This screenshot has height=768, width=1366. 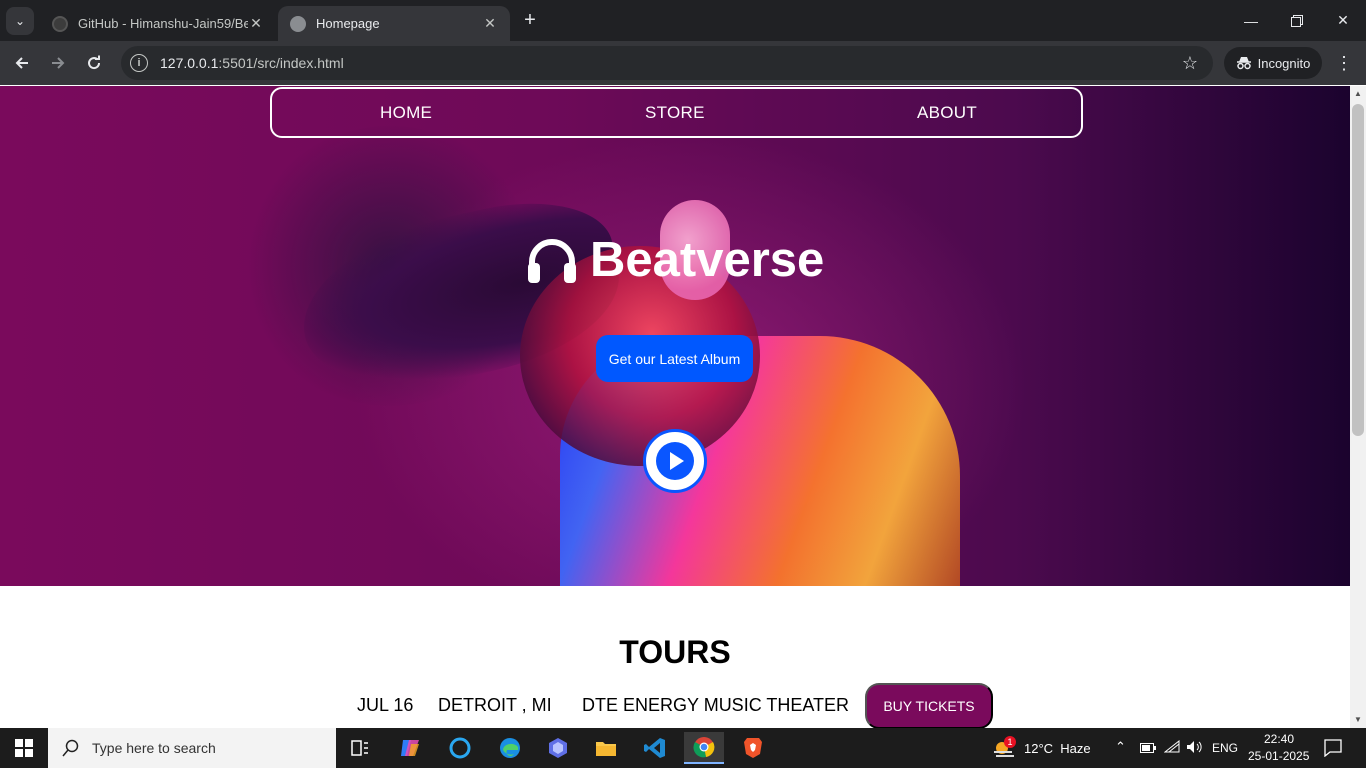 I want to click on new-tab-button: +, so click(x=530, y=21).